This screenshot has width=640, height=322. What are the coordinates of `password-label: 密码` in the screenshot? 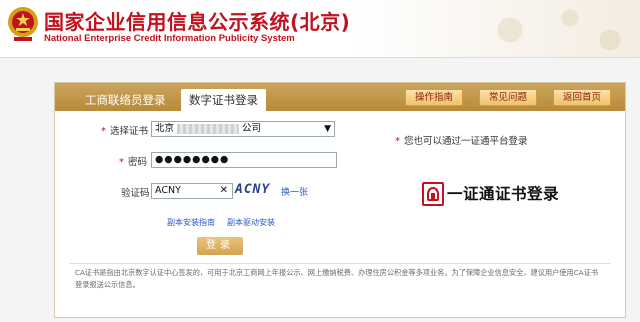 It's located at (138, 162).